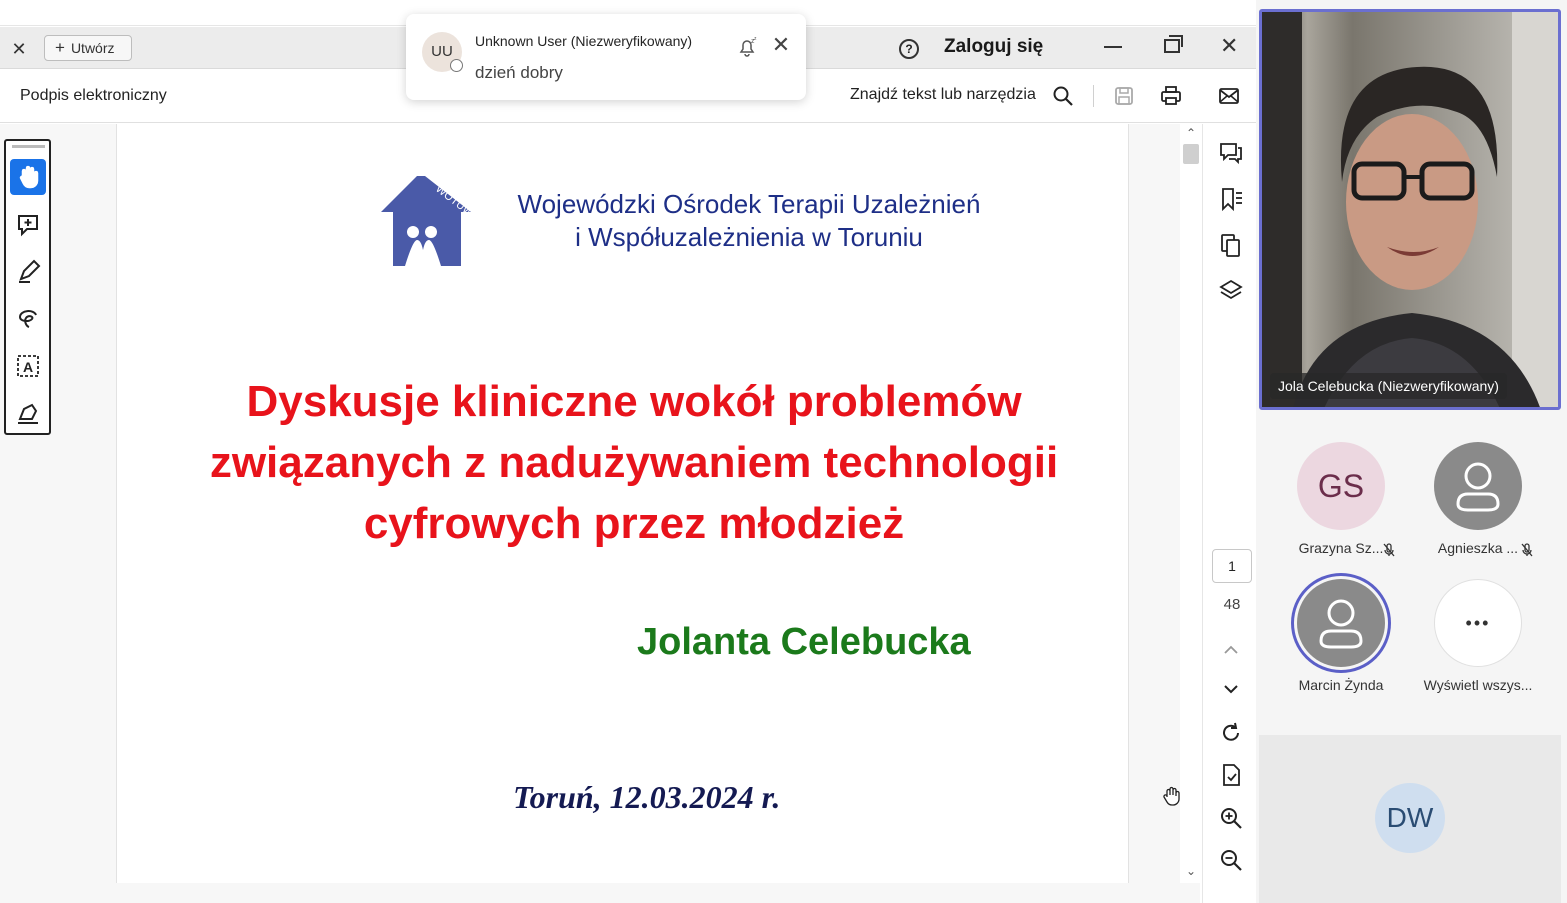  I want to click on avatar-initials: GS, so click(1341, 486).